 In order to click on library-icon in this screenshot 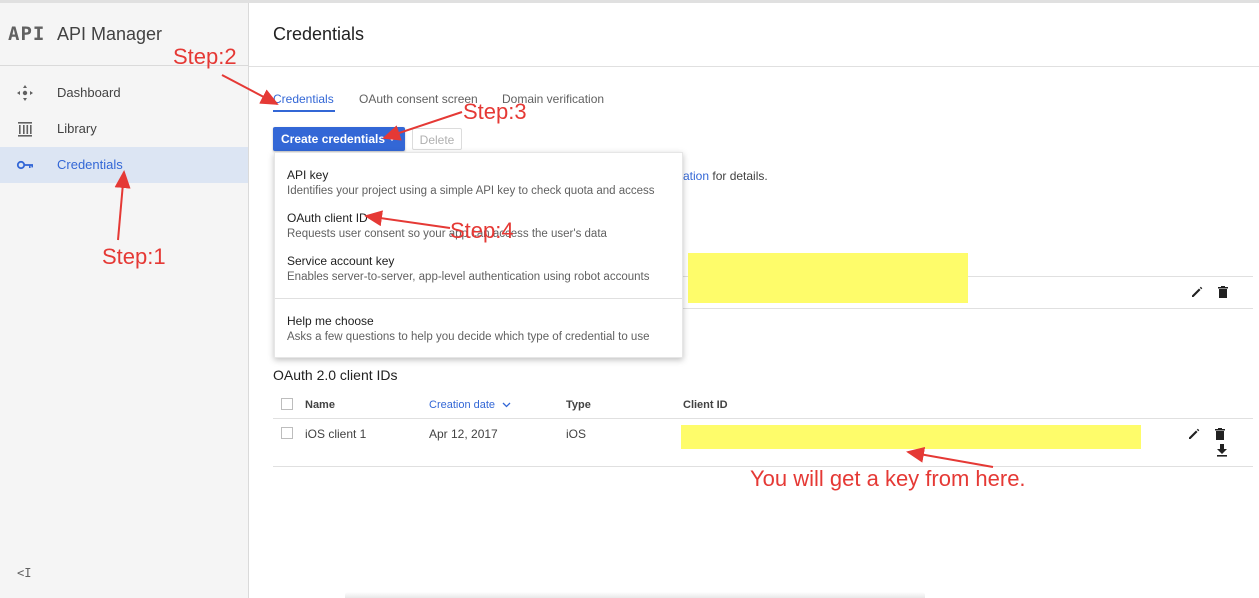, I will do `click(25, 129)`.